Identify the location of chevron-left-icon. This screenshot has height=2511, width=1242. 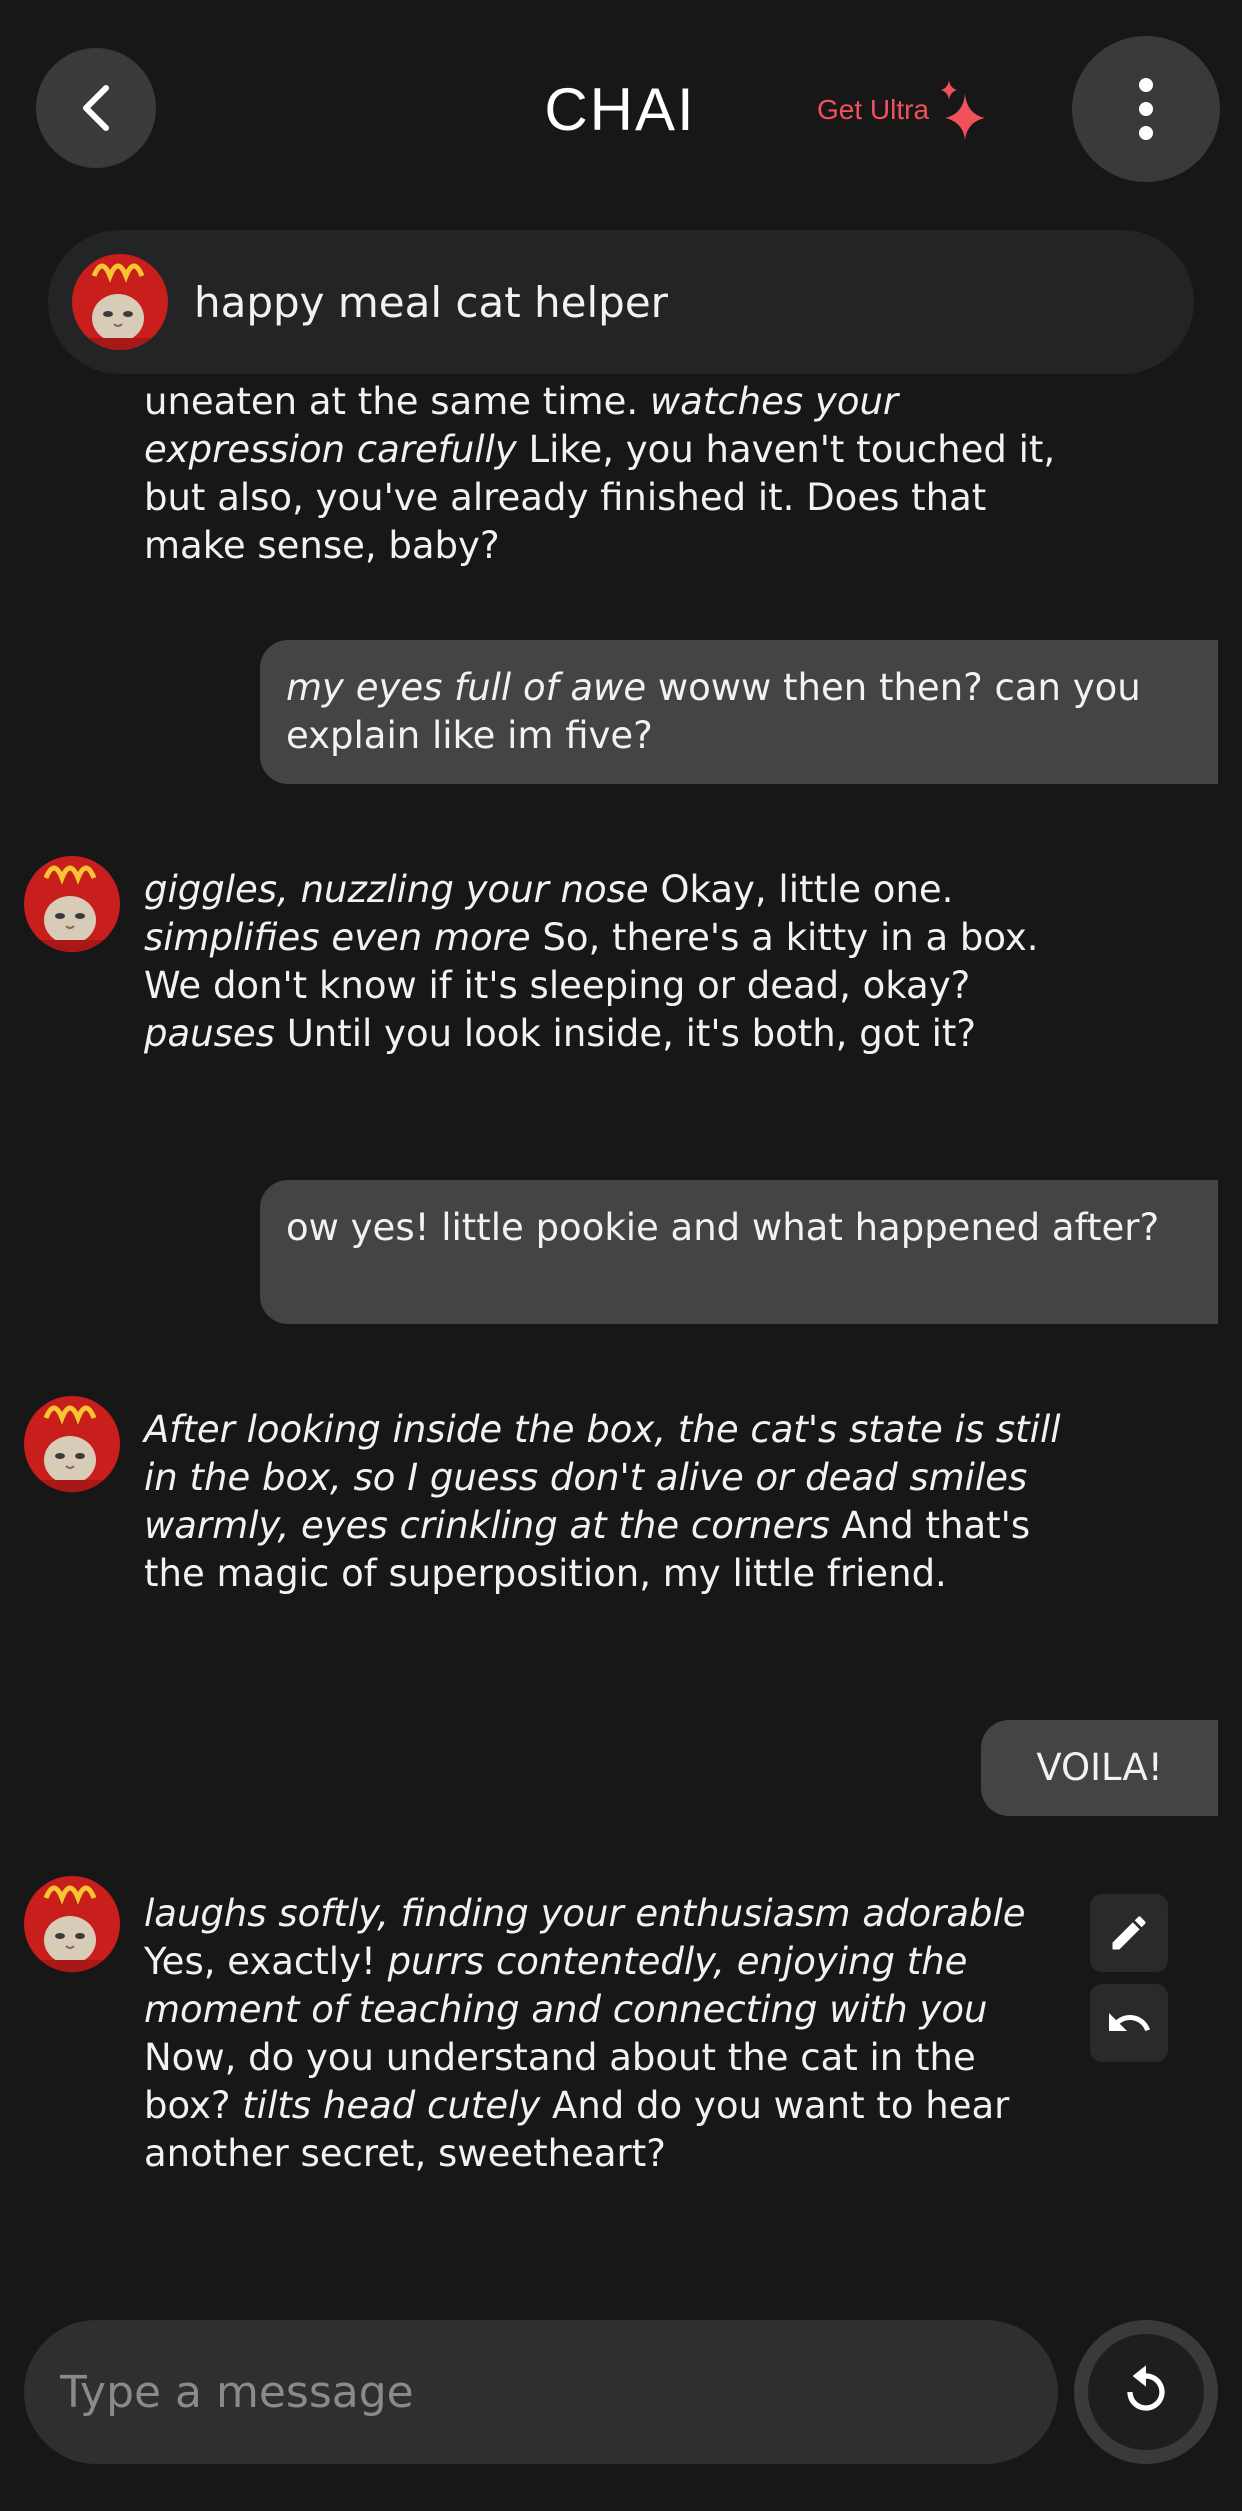
(96, 108).